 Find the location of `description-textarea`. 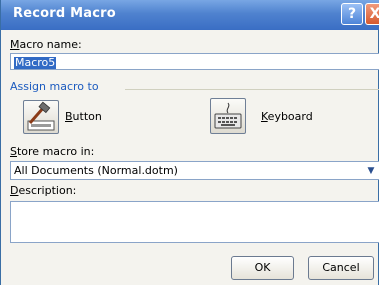

description-textarea is located at coordinates (194, 222).